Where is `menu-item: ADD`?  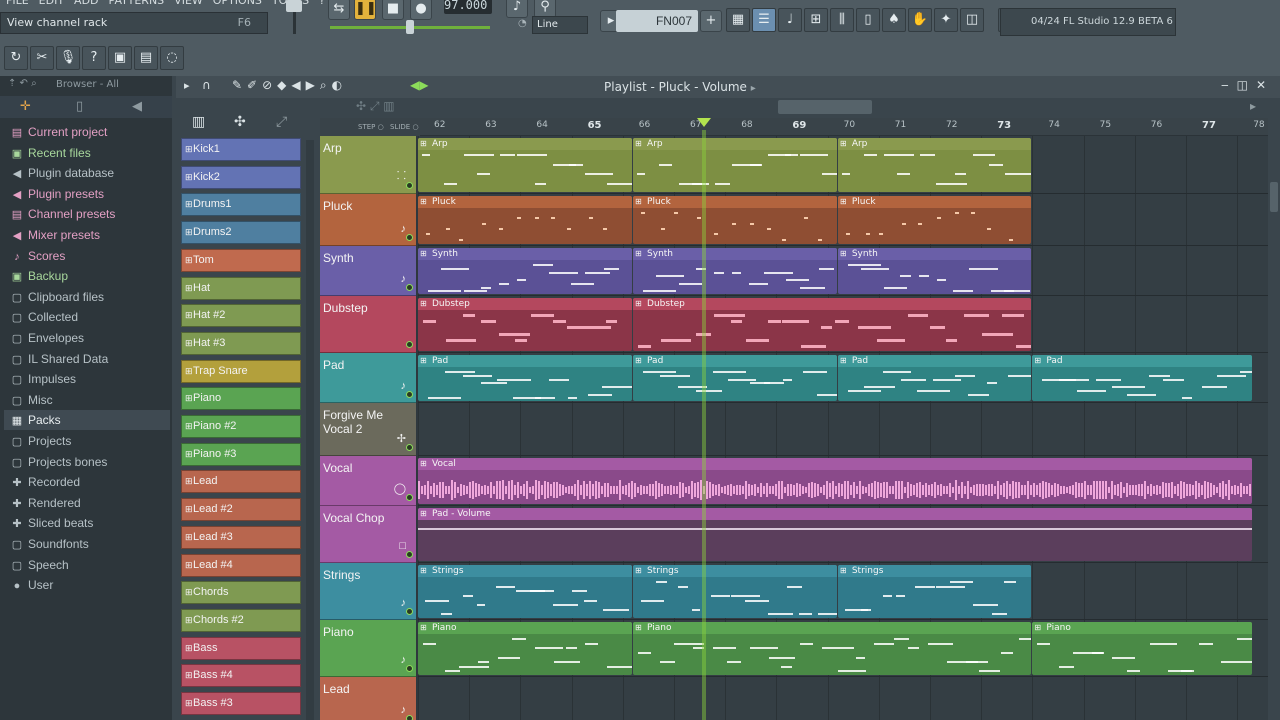
menu-item: ADD is located at coordinates (86, 3).